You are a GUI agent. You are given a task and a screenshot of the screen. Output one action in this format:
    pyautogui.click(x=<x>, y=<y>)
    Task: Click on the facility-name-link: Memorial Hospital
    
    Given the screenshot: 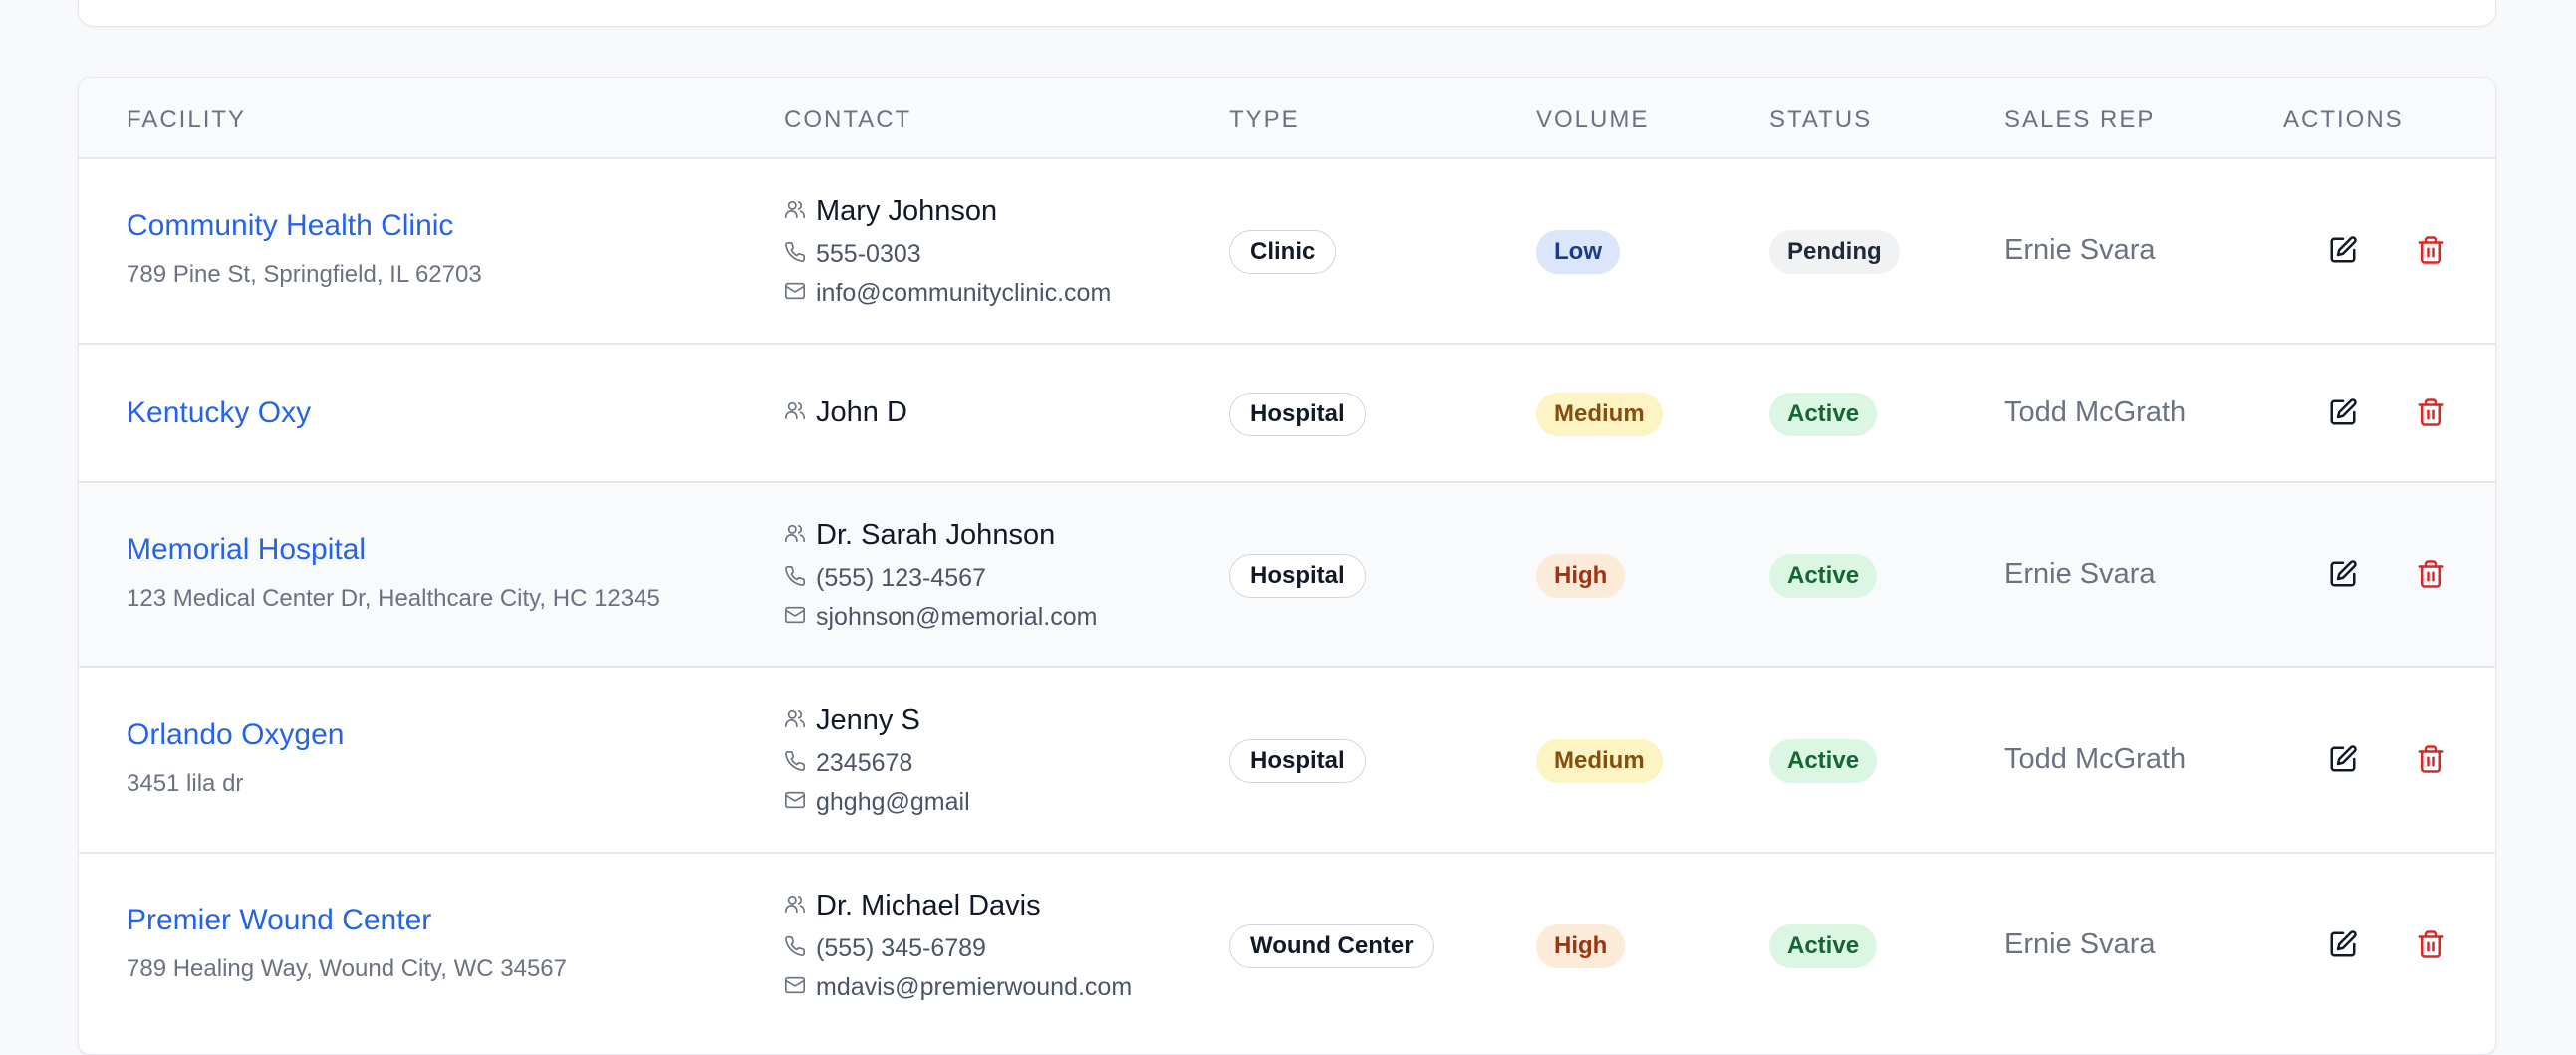 What is the action you would take?
    pyautogui.click(x=393, y=550)
    